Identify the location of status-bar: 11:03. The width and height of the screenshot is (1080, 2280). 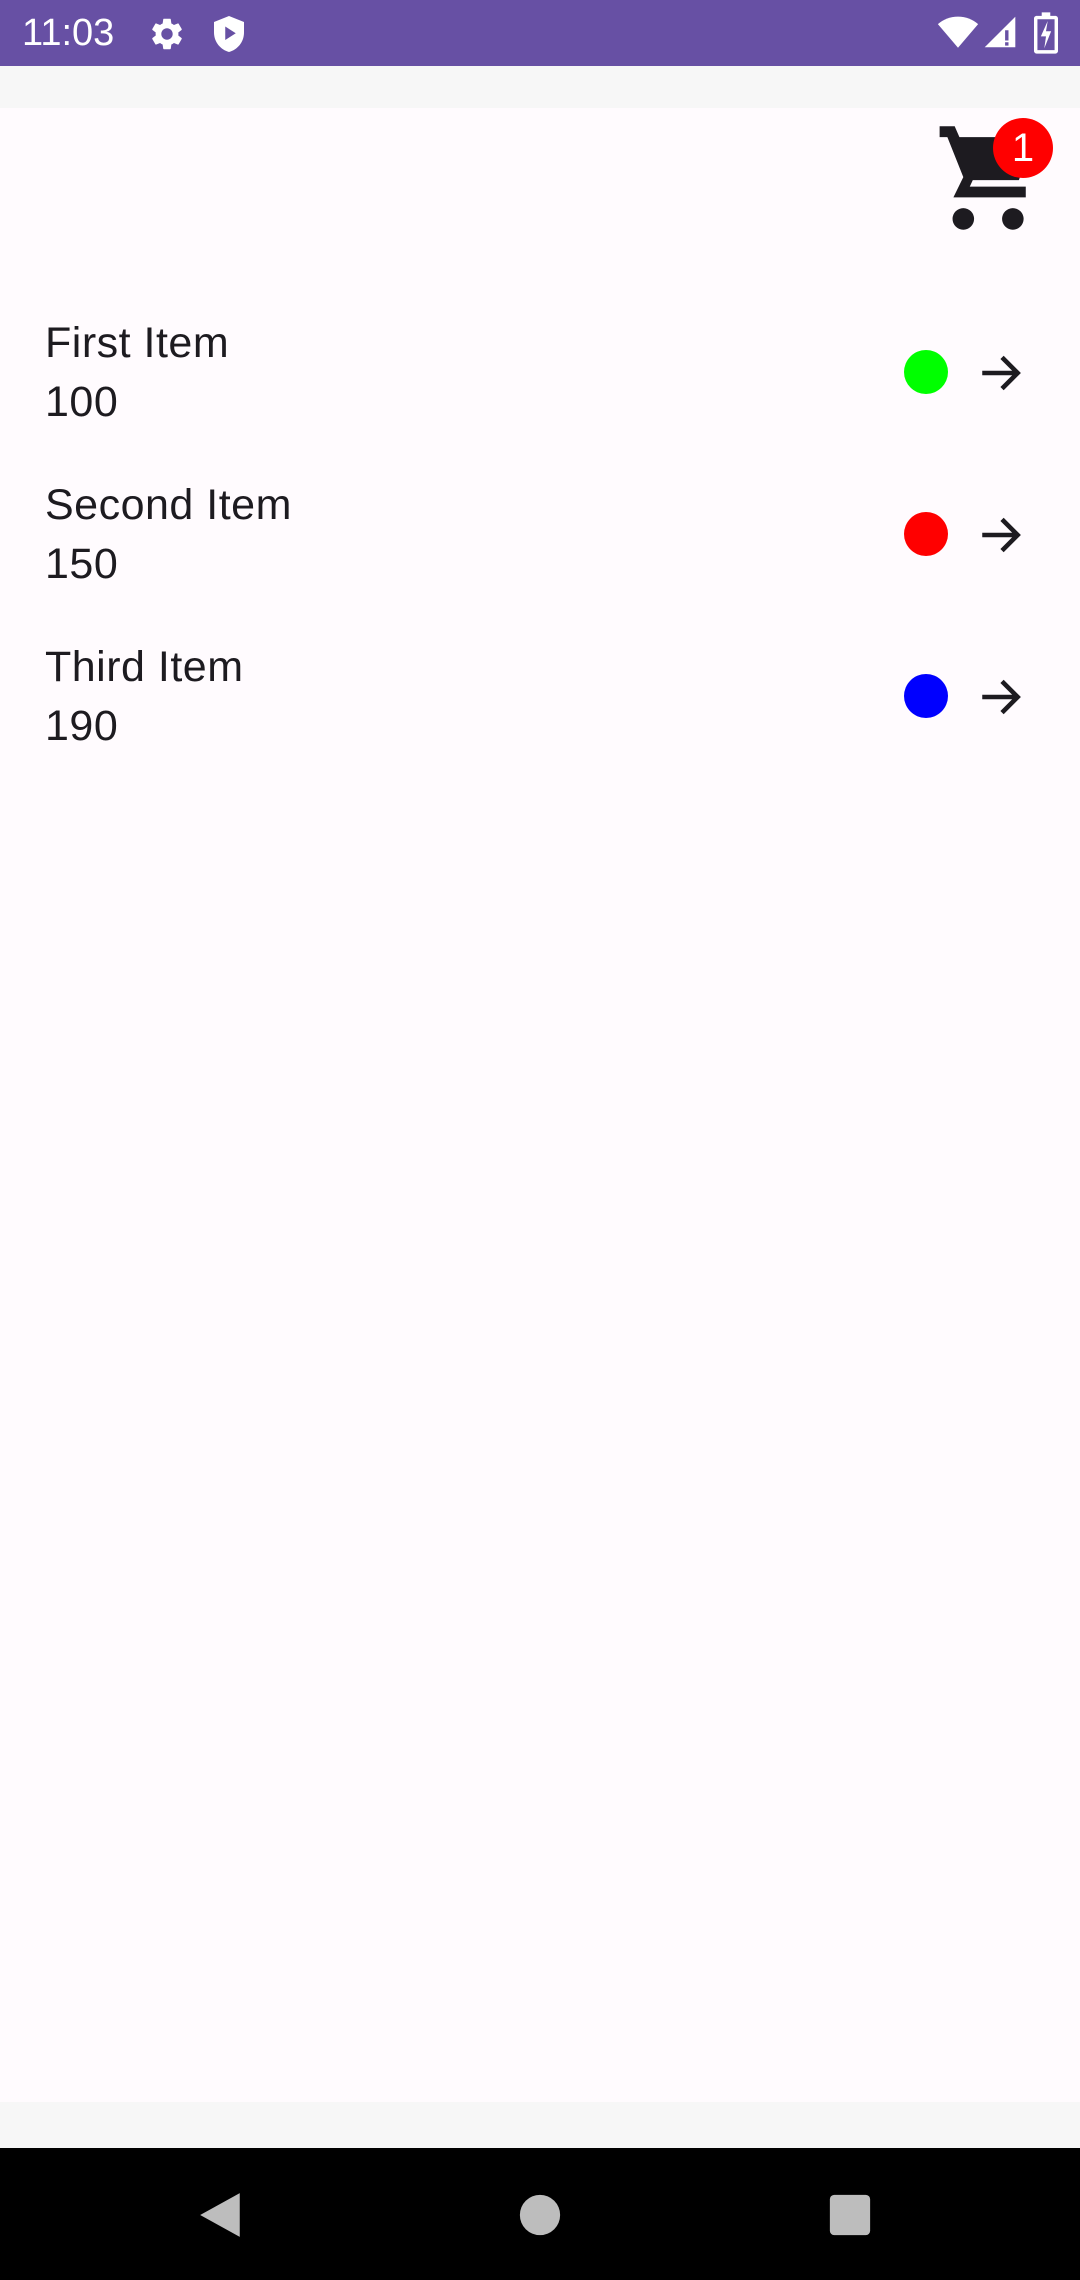
(540, 33).